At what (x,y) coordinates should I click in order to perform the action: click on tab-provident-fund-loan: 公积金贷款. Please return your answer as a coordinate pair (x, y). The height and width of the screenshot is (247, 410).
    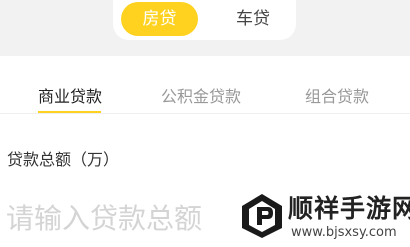
    Looking at the image, I should click on (201, 97).